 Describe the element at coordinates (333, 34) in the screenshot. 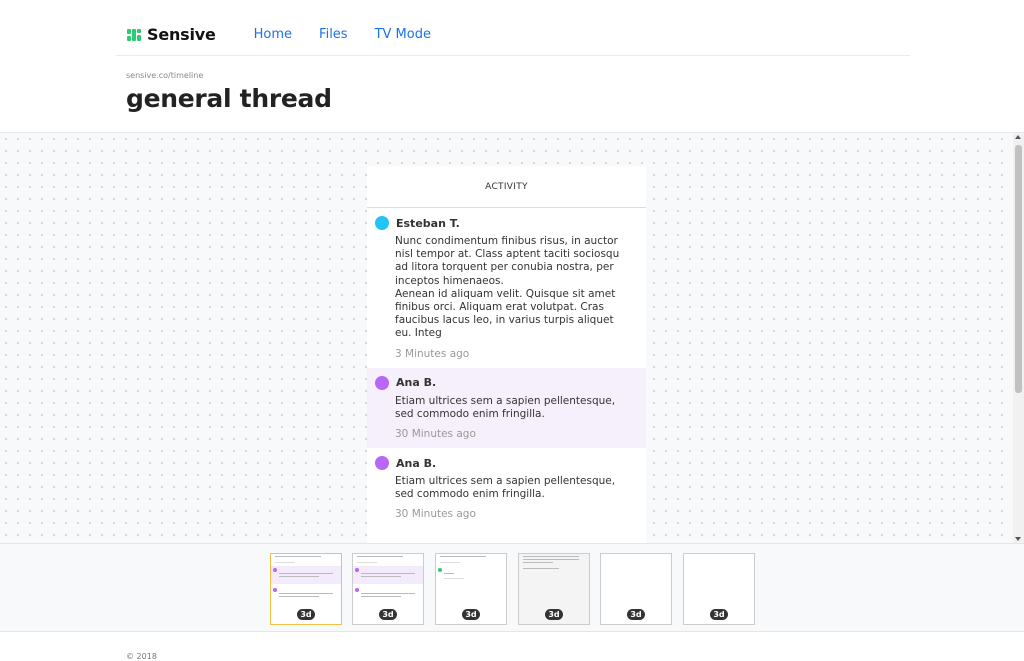

I see `nav-files-link: Files` at that location.